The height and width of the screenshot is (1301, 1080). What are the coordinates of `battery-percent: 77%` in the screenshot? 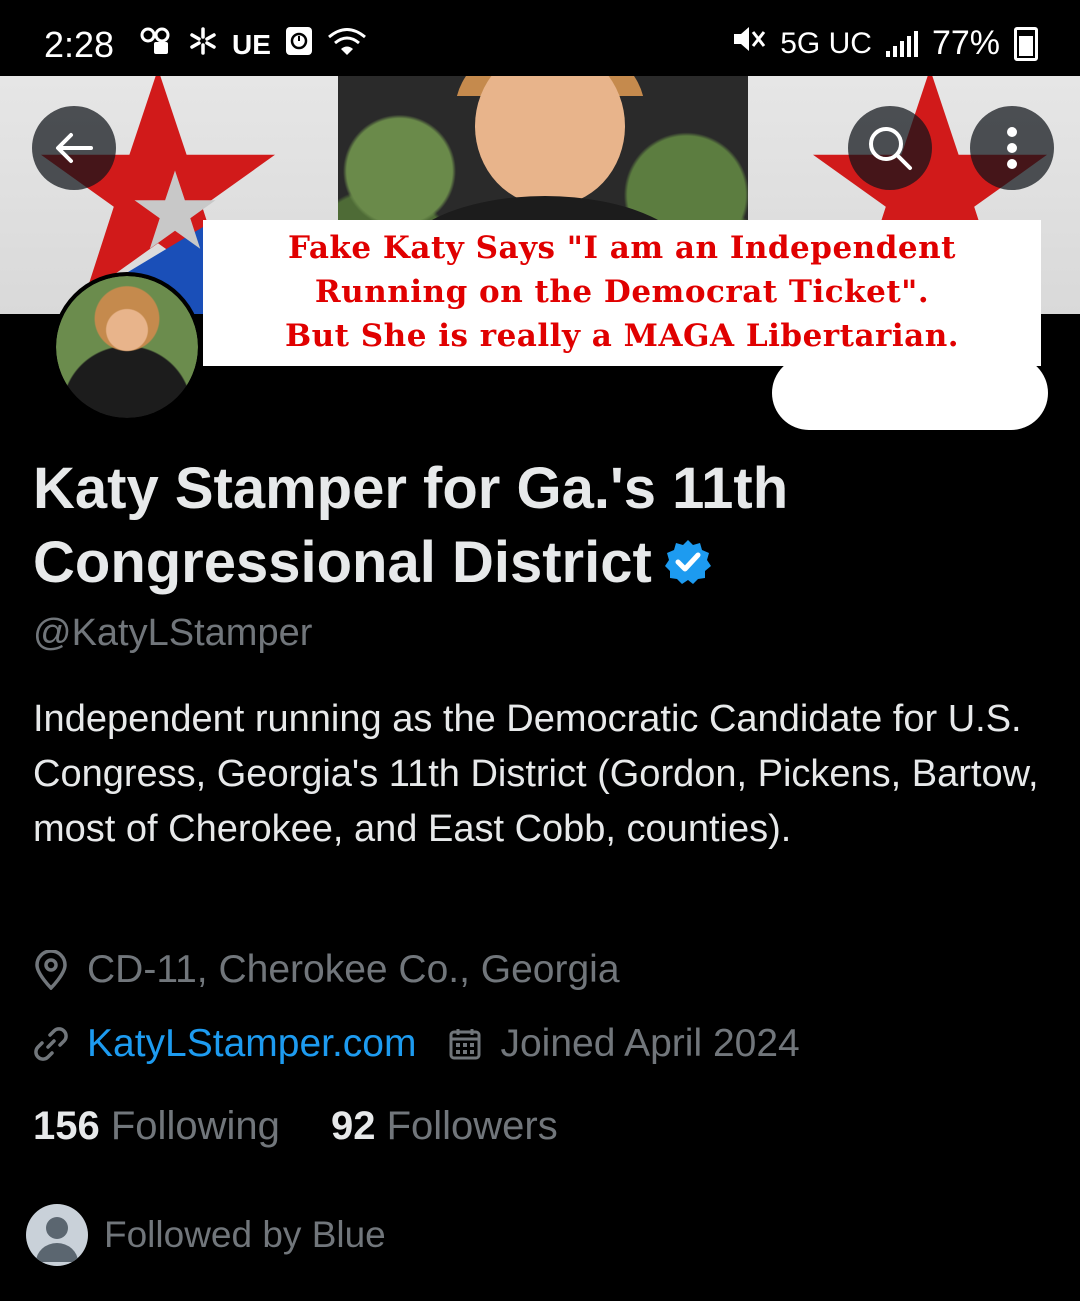 It's located at (965, 43).